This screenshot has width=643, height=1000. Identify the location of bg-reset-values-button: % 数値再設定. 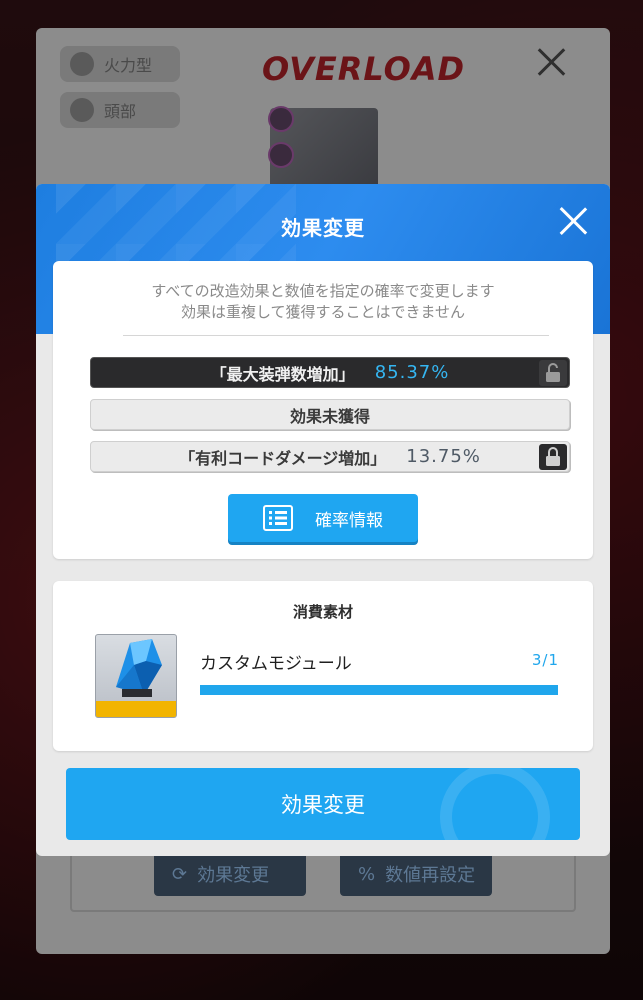
(416, 874).